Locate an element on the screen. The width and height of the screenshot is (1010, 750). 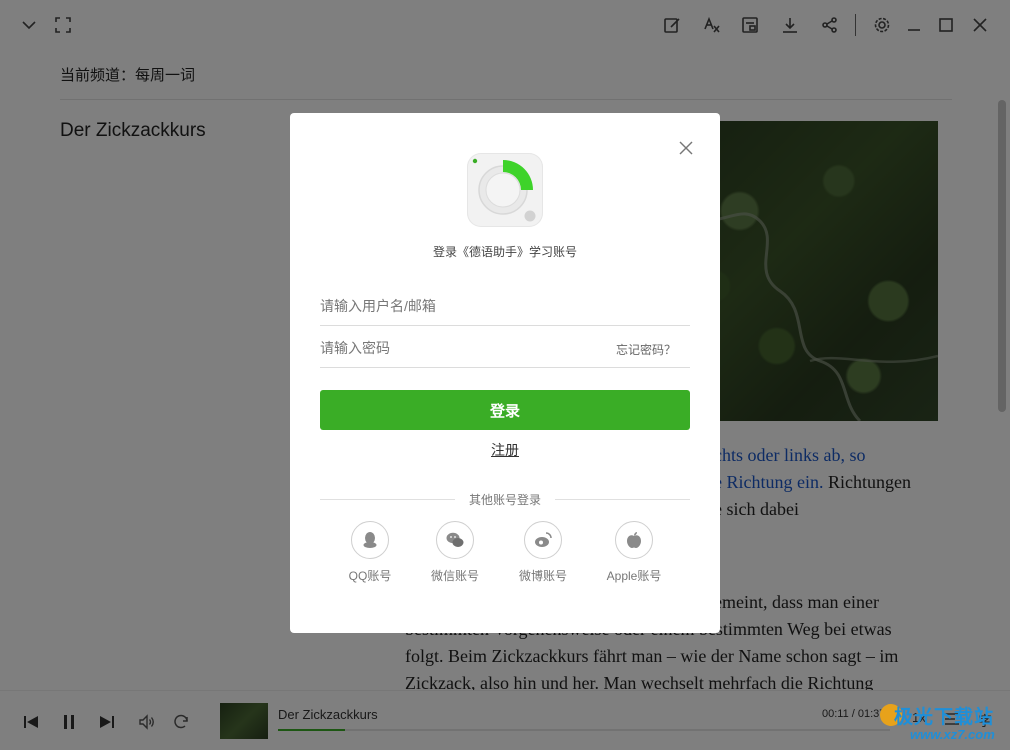
watermark-title: 极光下载站 is located at coordinates (944, 717).